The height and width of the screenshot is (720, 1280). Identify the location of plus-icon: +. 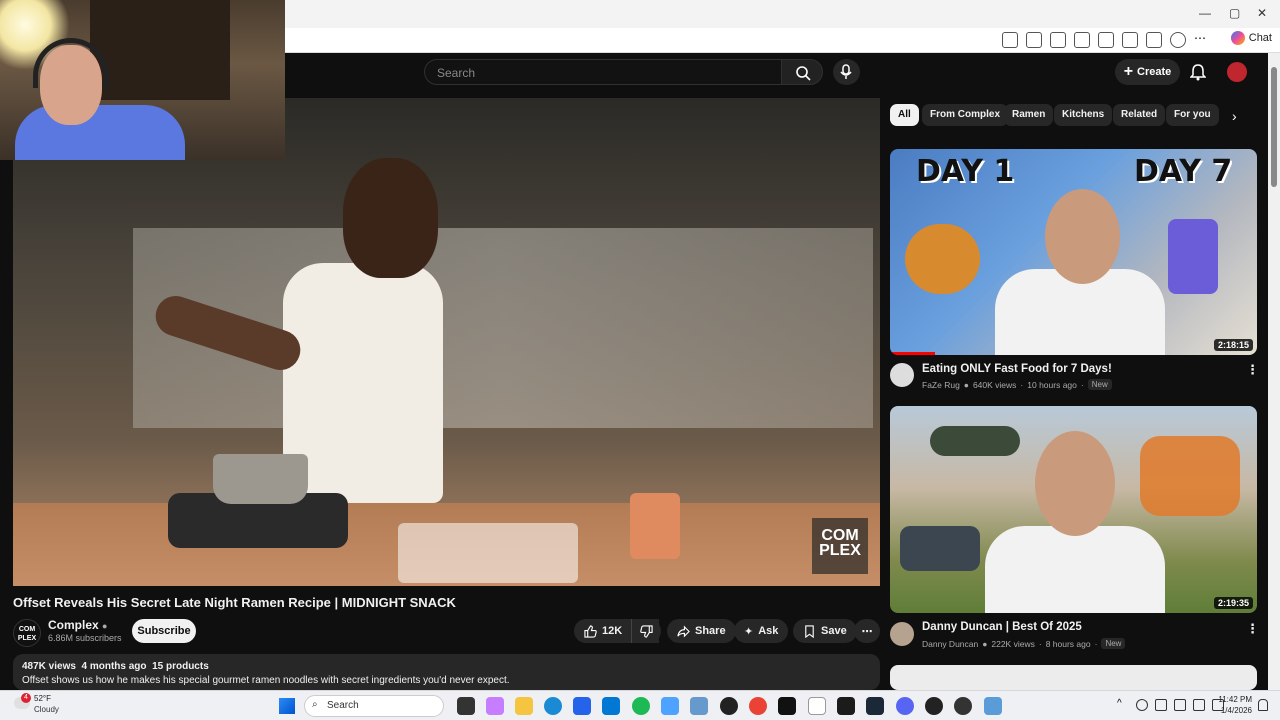
(1128, 71).